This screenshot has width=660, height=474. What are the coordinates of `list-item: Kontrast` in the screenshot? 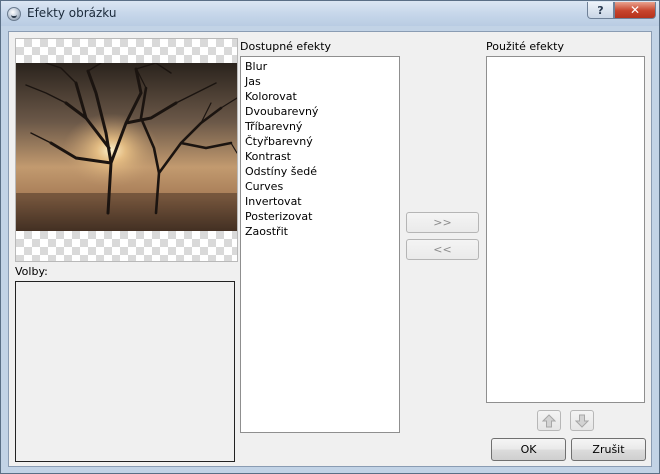 It's located at (322, 156).